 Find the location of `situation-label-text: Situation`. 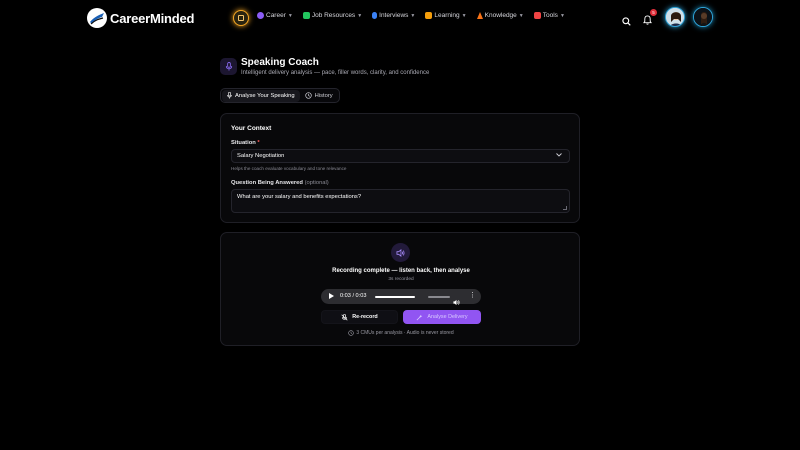

situation-label-text: Situation is located at coordinates (243, 143).